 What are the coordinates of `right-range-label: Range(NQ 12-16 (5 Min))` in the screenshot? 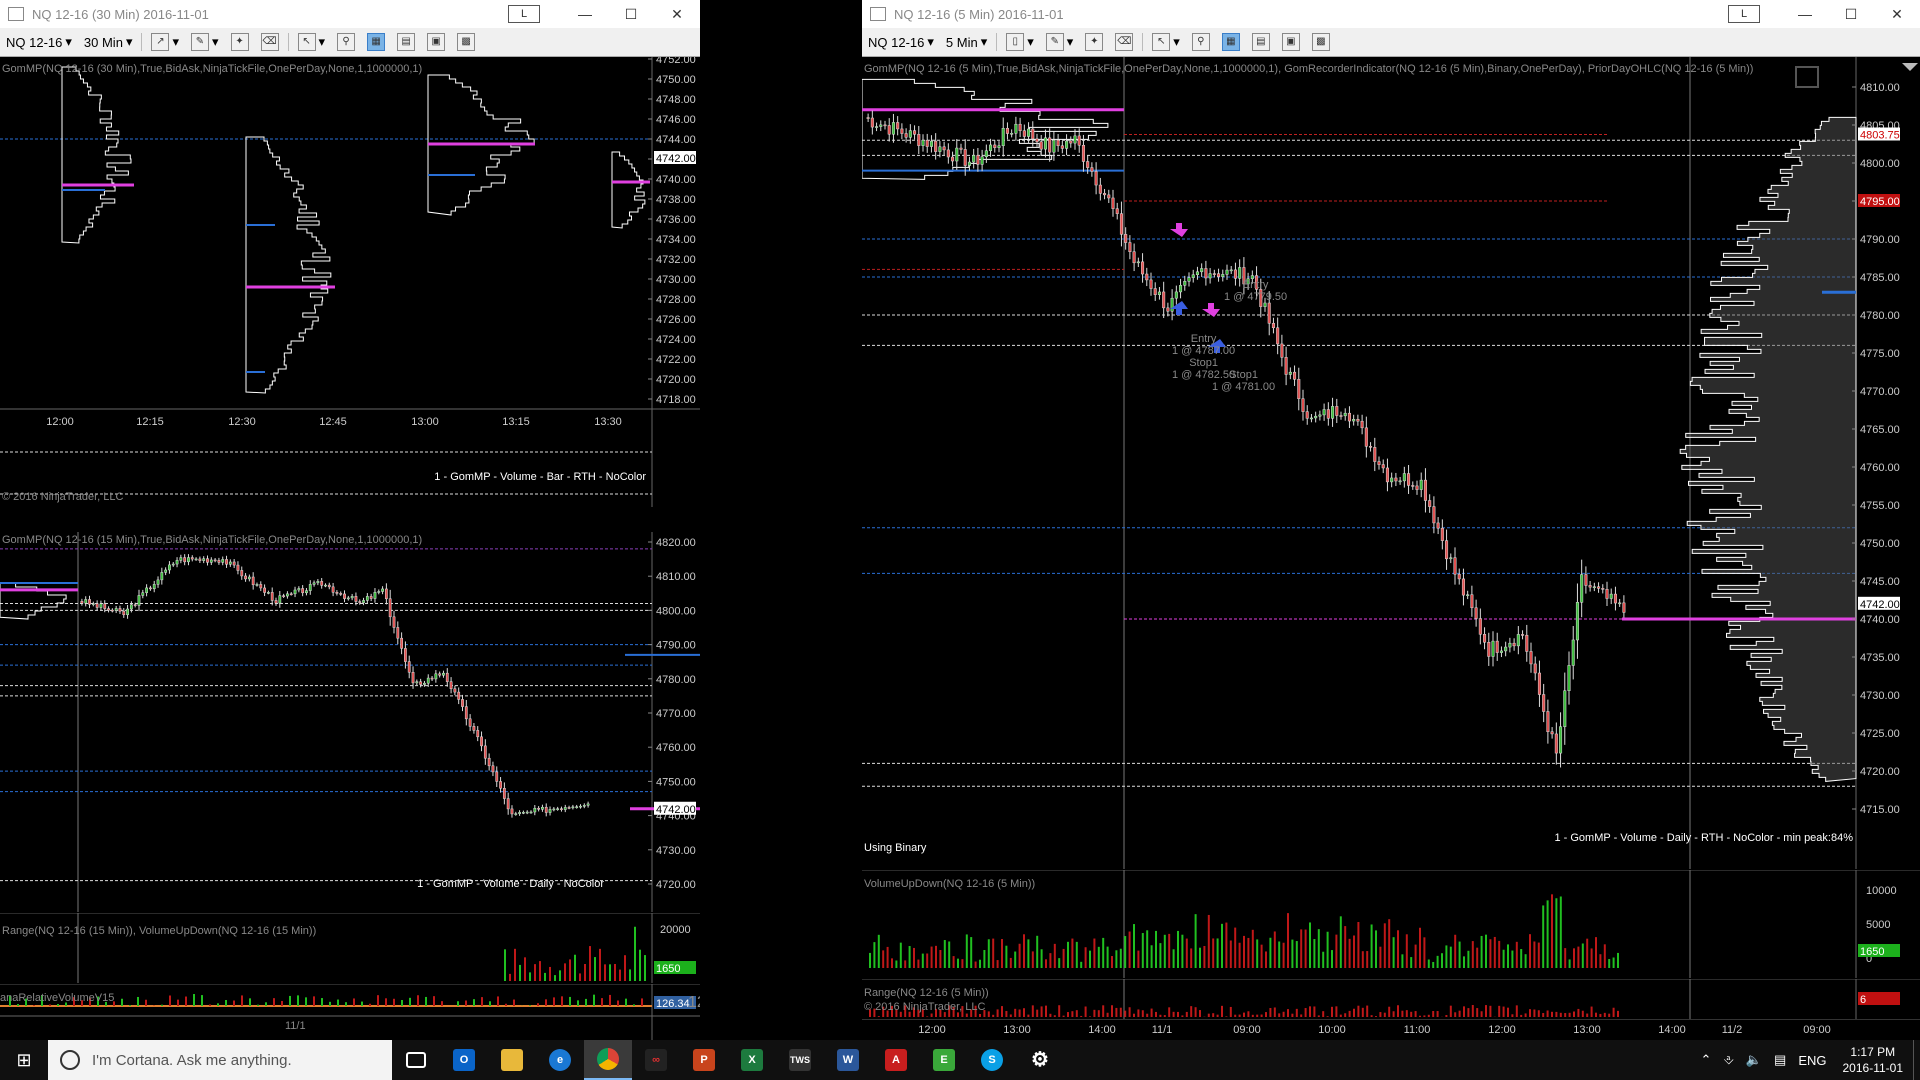 It's located at (926, 993).